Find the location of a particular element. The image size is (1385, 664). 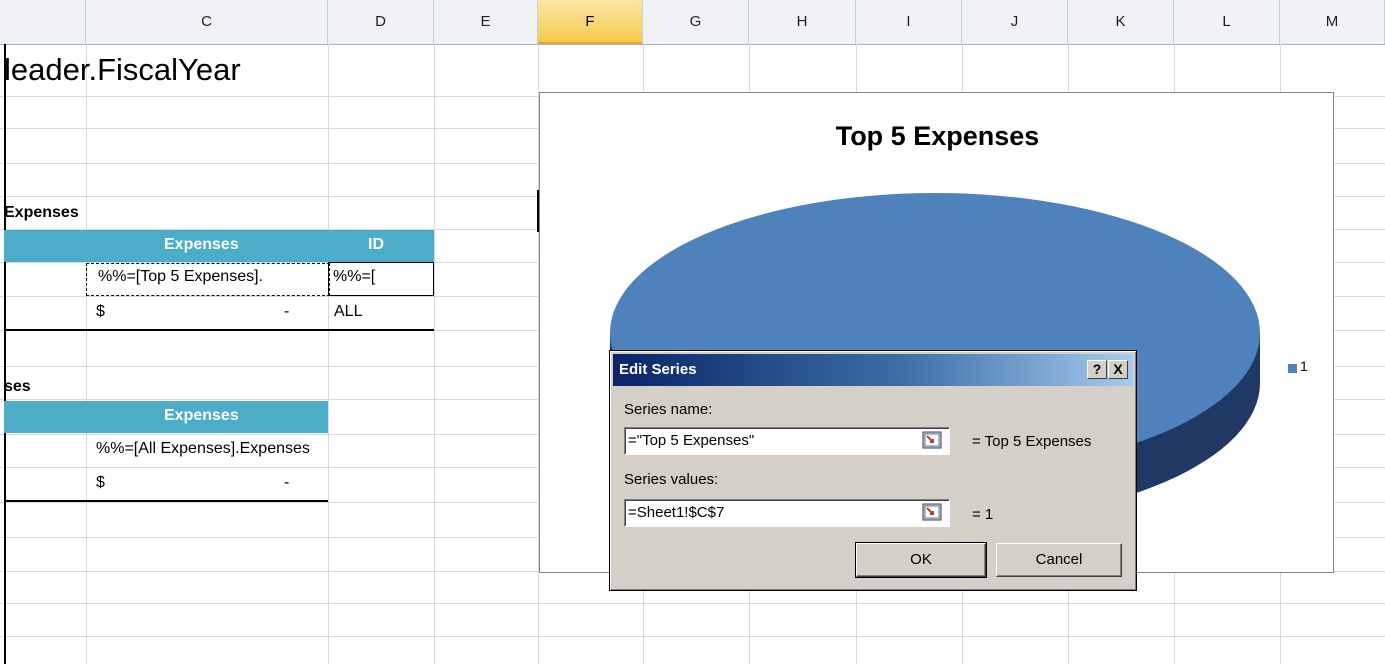

section2-title: ses is located at coordinates (17, 387).